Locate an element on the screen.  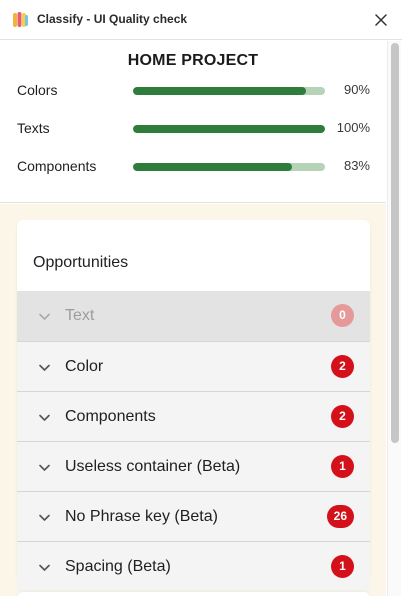
window-titlebar: Classify - UI Quality check is located at coordinates (201, 20).